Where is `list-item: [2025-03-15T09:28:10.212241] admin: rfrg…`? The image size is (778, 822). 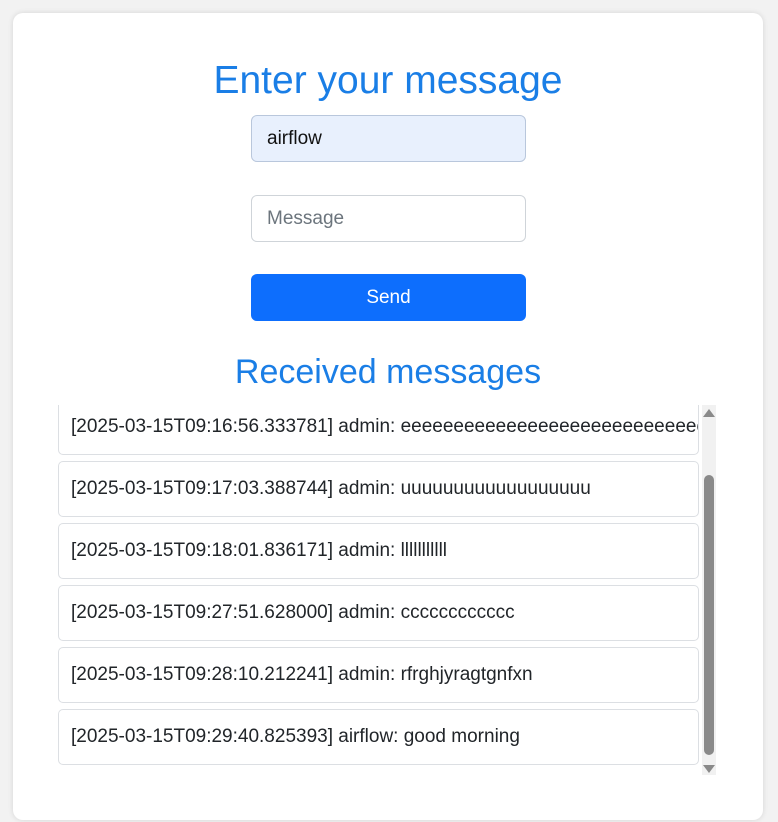
list-item: [2025-03-15T09:28:10.212241] admin: rfrg… is located at coordinates (378, 675).